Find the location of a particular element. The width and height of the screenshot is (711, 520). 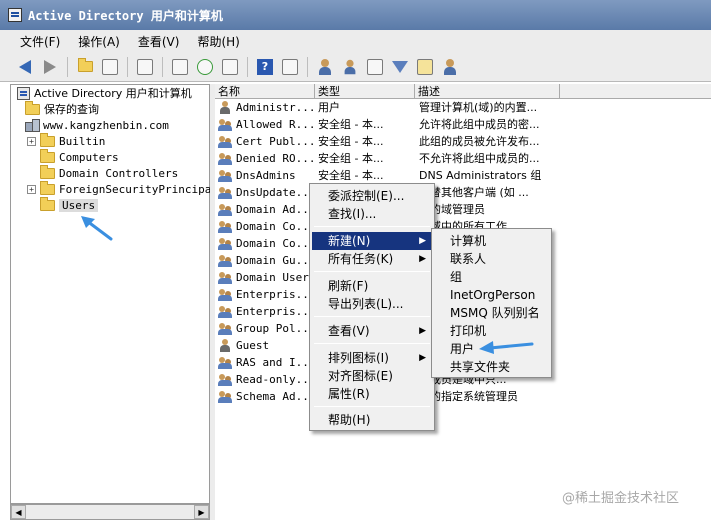

tree-item-saved-queries: 保存的查询 is located at coordinates (62, 108).